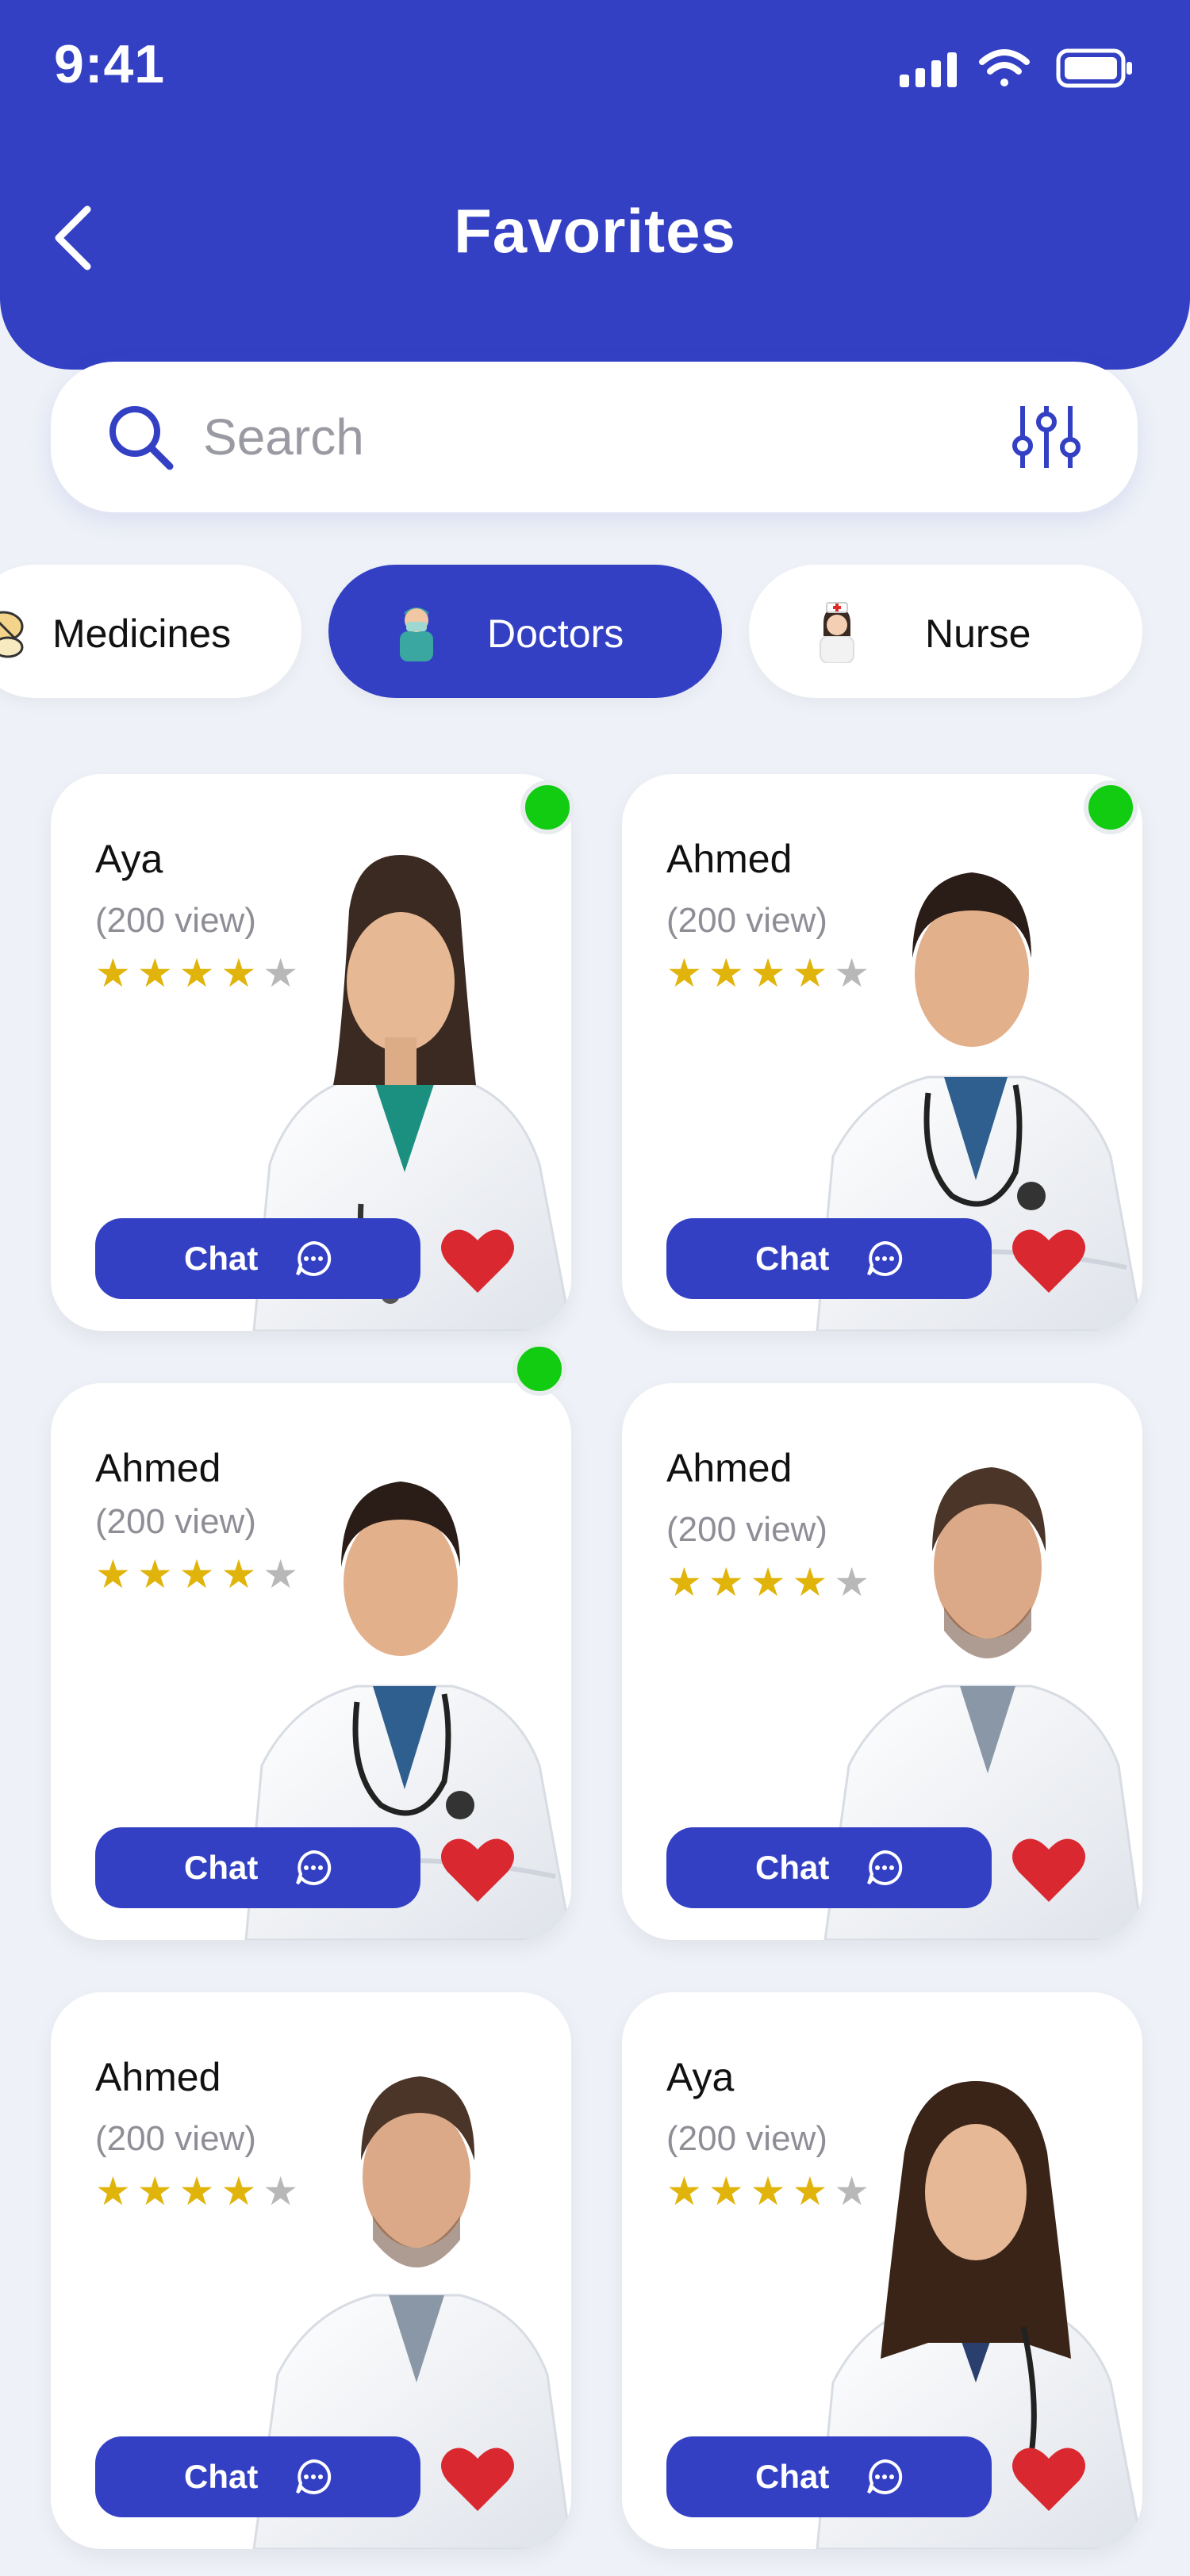 This screenshot has width=1190, height=2576. I want to click on status-icons, so click(1016, 68).